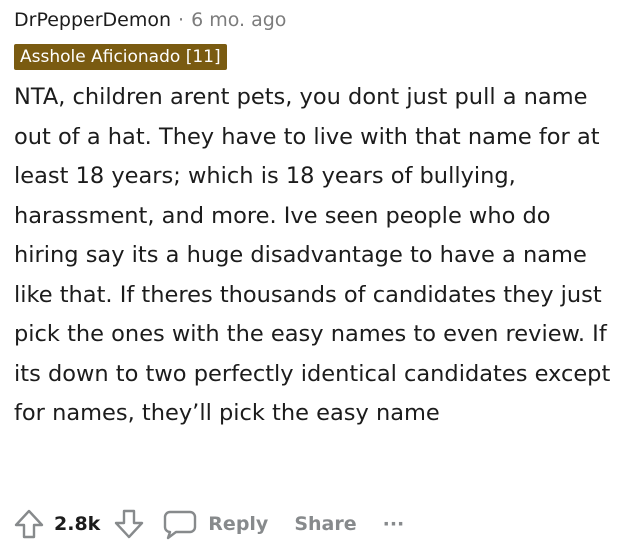  I want to click on ellipsis-icon: ···, so click(393, 524).